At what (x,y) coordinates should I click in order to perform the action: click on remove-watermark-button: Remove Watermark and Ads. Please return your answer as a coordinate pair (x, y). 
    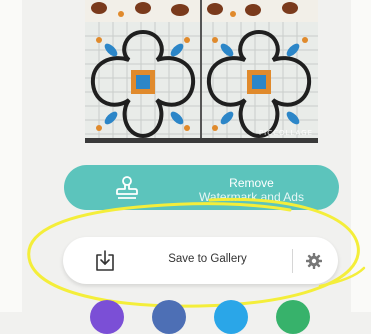
    Looking at the image, I should click on (201, 187).